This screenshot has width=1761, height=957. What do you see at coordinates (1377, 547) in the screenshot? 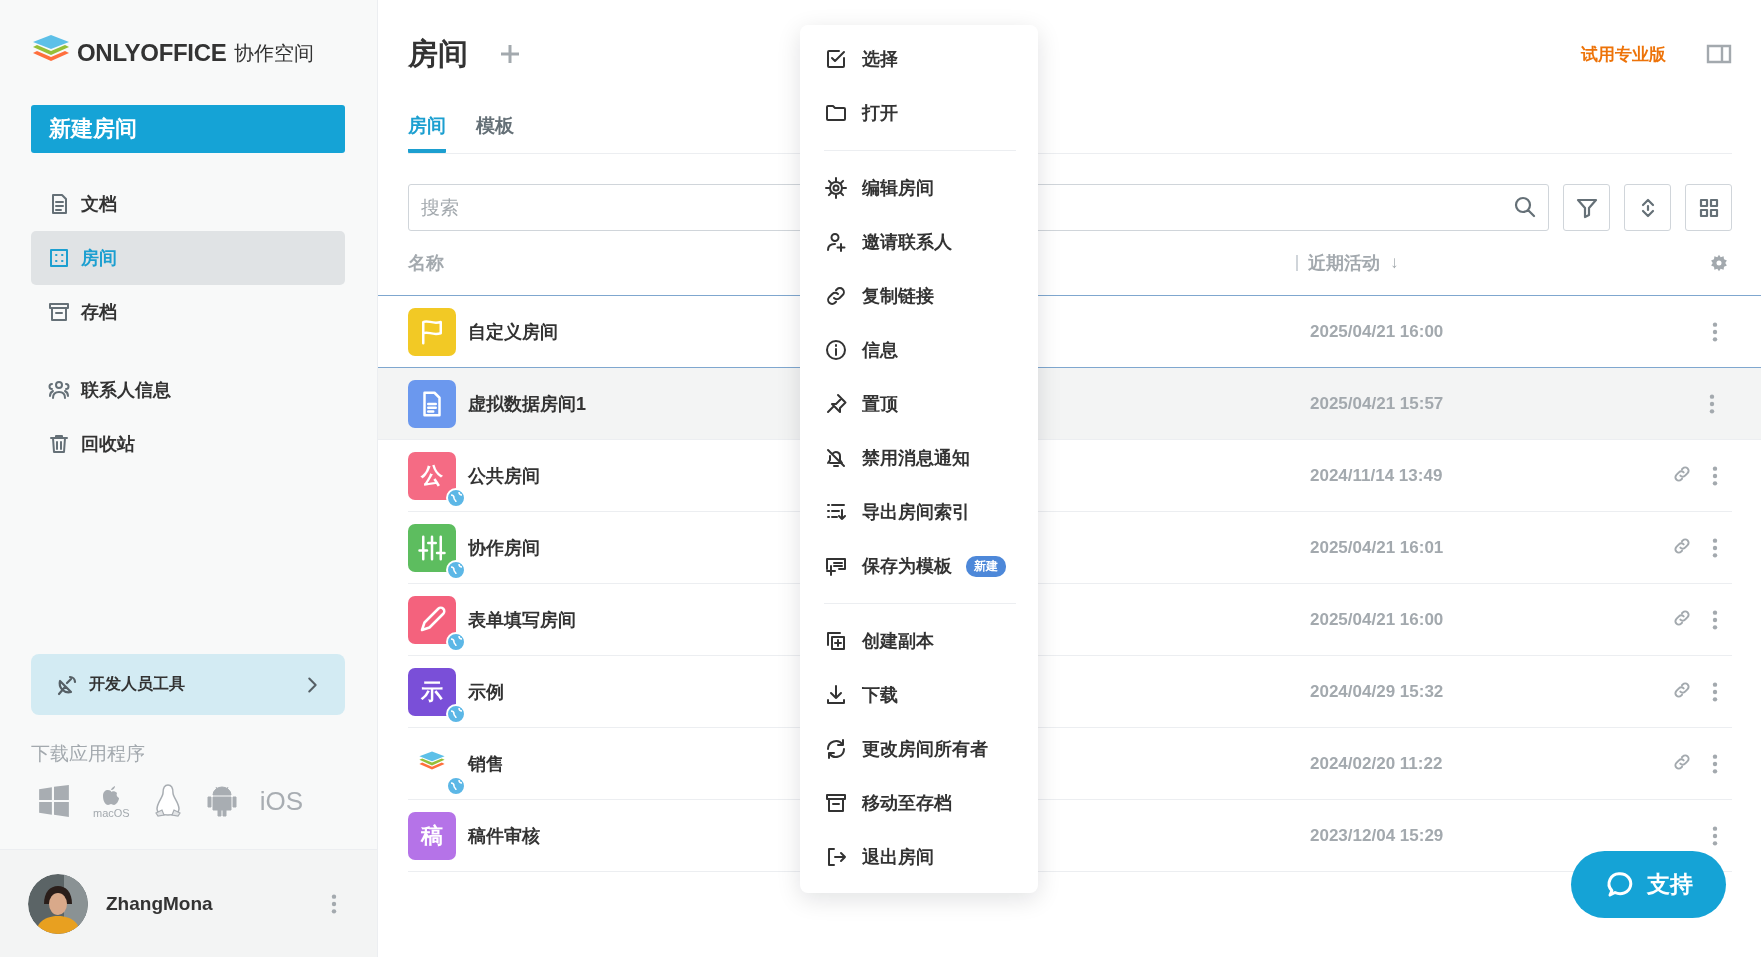
I see `activity-date: 2025/04/21 16:01` at bounding box center [1377, 547].